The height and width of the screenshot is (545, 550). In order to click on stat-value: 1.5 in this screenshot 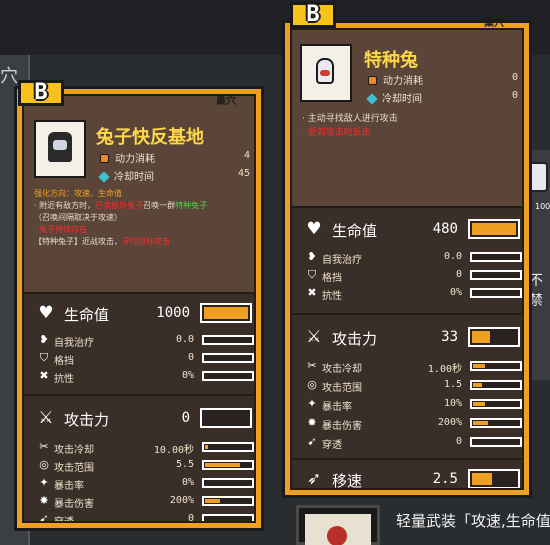, I will do `click(452, 384)`.